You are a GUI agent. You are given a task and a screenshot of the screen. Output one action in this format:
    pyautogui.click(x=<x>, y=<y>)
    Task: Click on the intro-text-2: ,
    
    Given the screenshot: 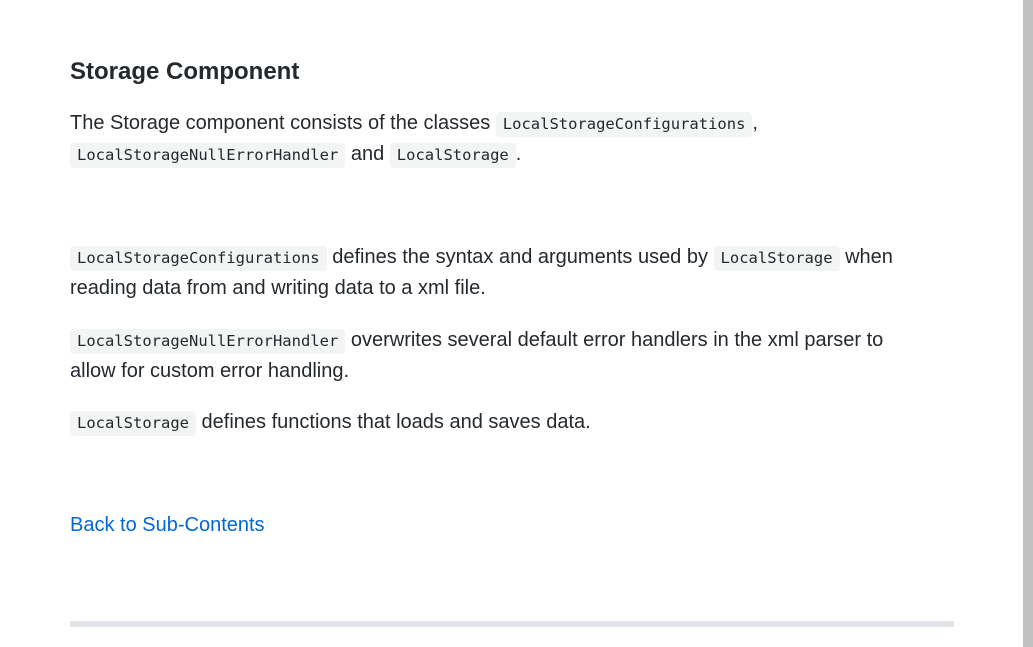 What is the action you would take?
    pyautogui.click(x=755, y=123)
    